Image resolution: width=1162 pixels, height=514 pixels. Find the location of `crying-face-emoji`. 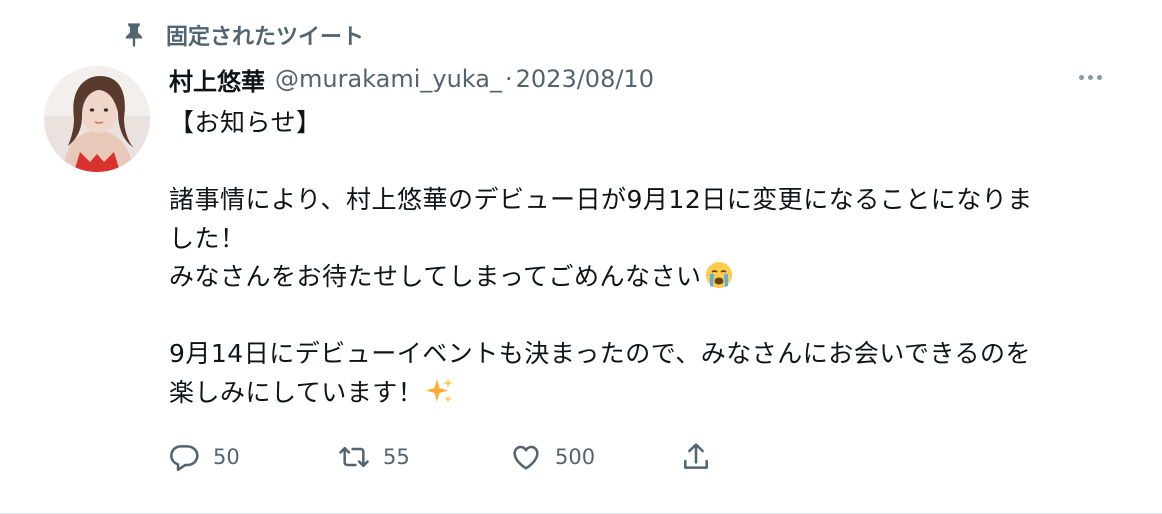

crying-face-emoji is located at coordinates (719, 281).